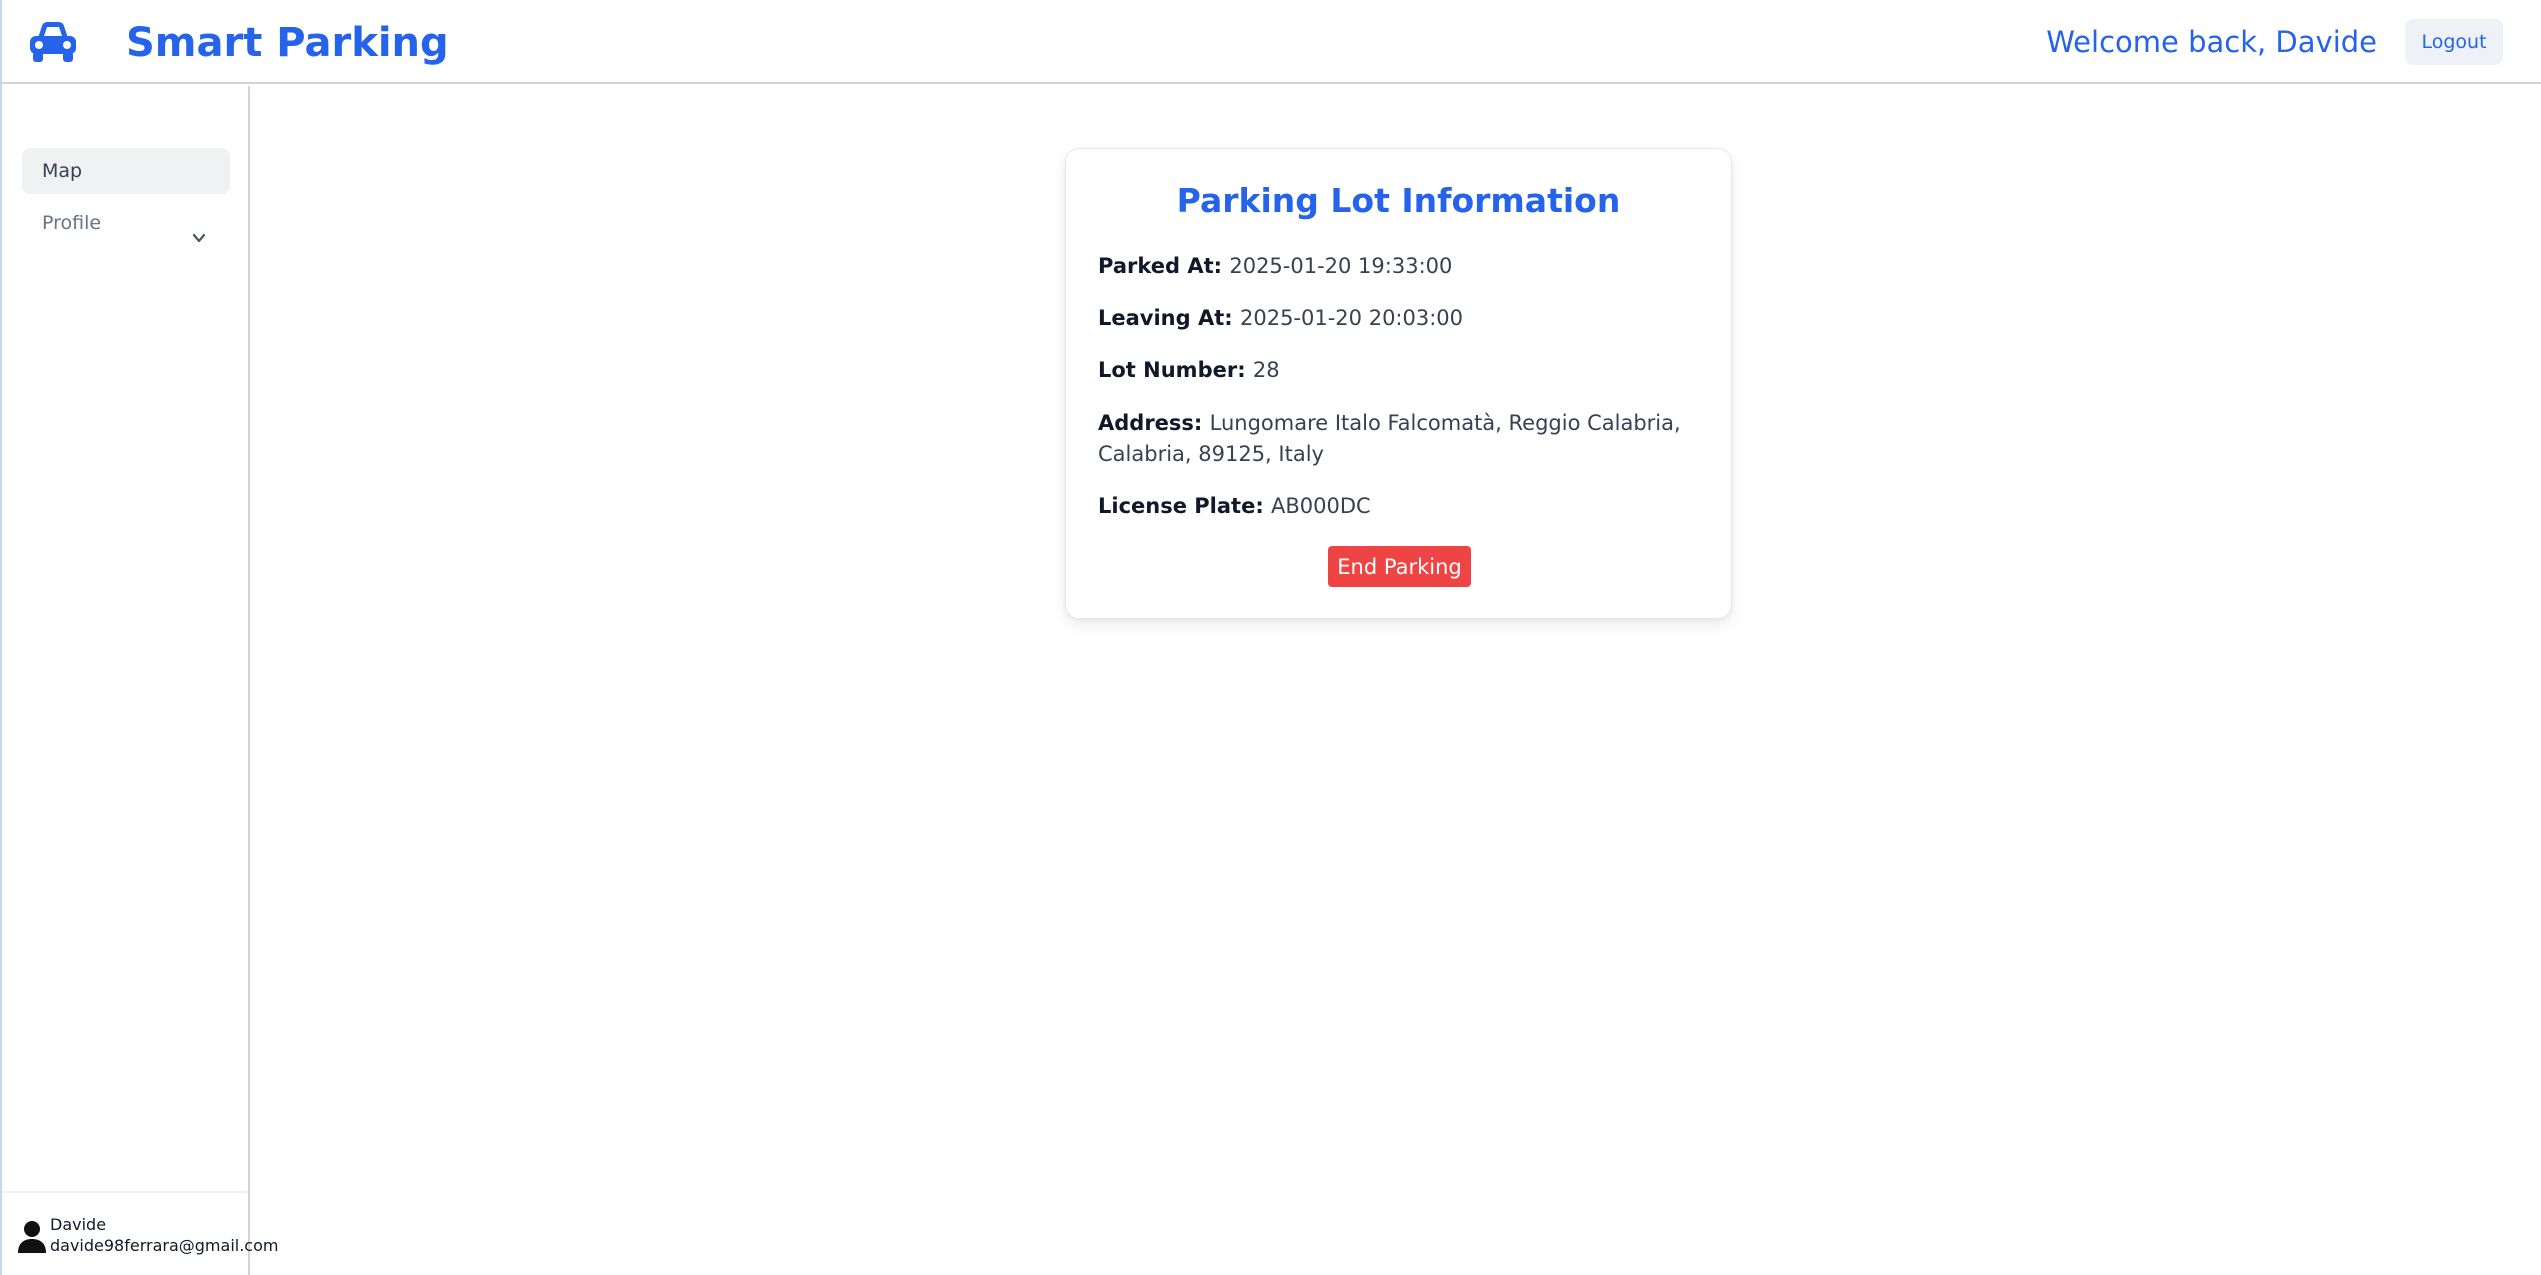 Image resolution: width=2541 pixels, height=1275 pixels. Describe the element at coordinates (62, 171) in the screenshot. I see `sidebar-item-label: Map` at that location.